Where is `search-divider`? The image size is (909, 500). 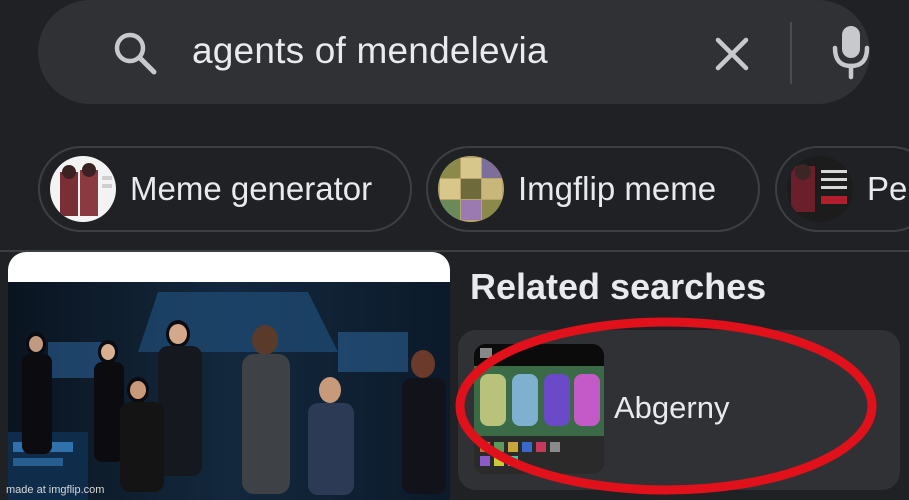
search-divider is located at coordinates (791, 53).